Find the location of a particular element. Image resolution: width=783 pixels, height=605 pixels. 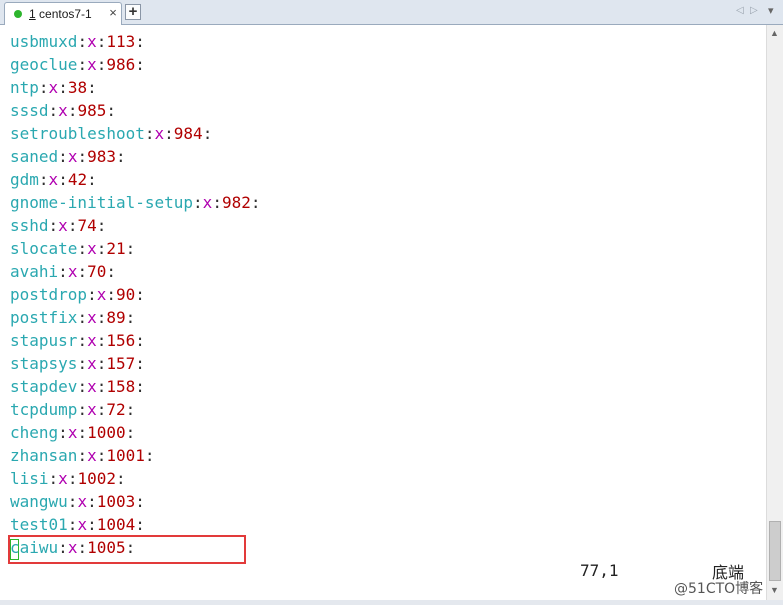

terminal-line: postfix:x:89: is located at coordinates (72, 317).